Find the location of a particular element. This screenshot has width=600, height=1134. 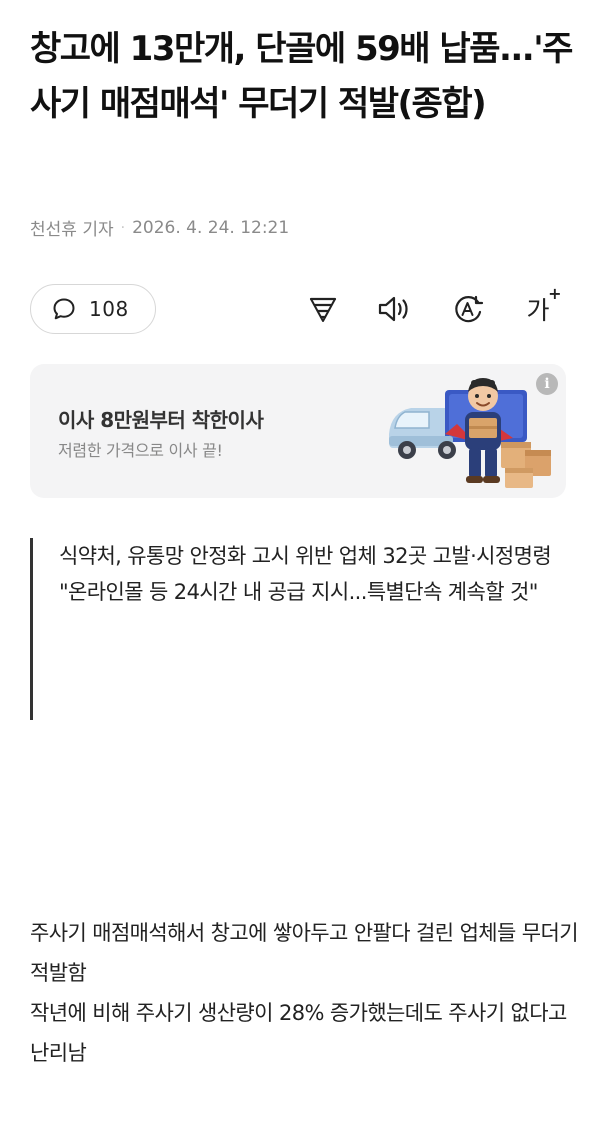

body-paragraph: 작년에 비해 주사기 생산량이 28% 증가했는데도 주사기 없다고 난리남 is located at coordinates (298, 1033).